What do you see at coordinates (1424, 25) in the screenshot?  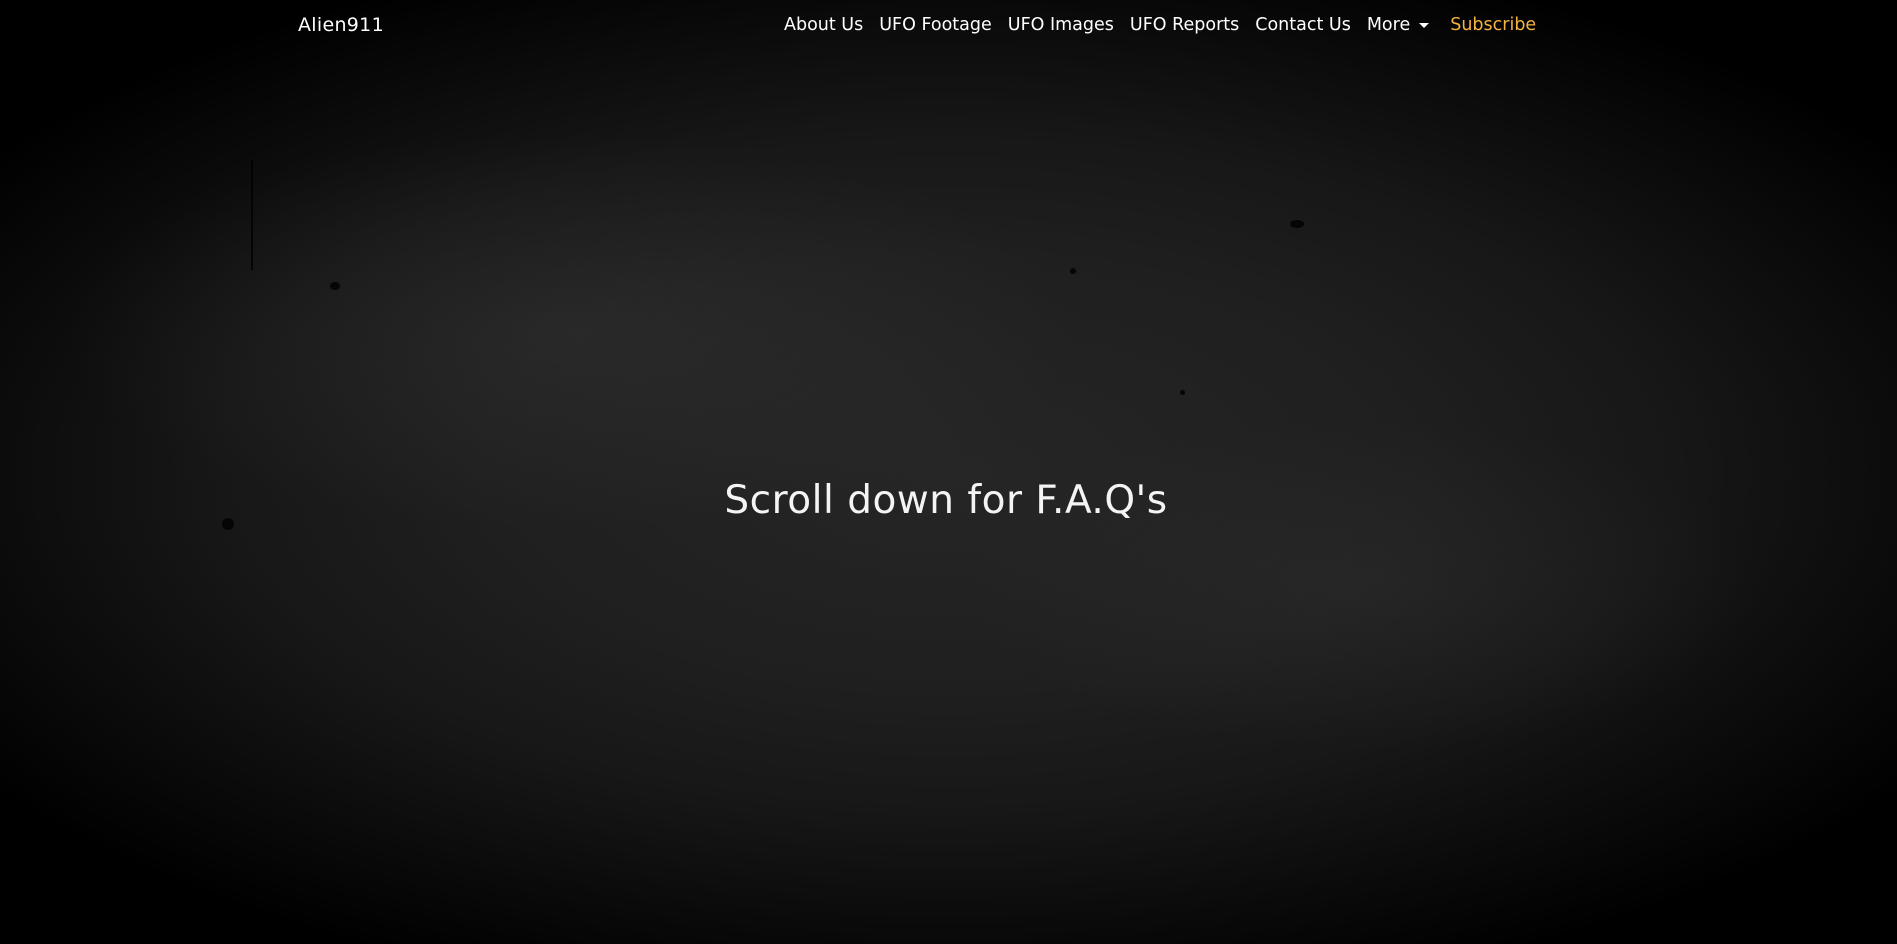 I see `caret-down-icon` at bounding box center [1424, 25].